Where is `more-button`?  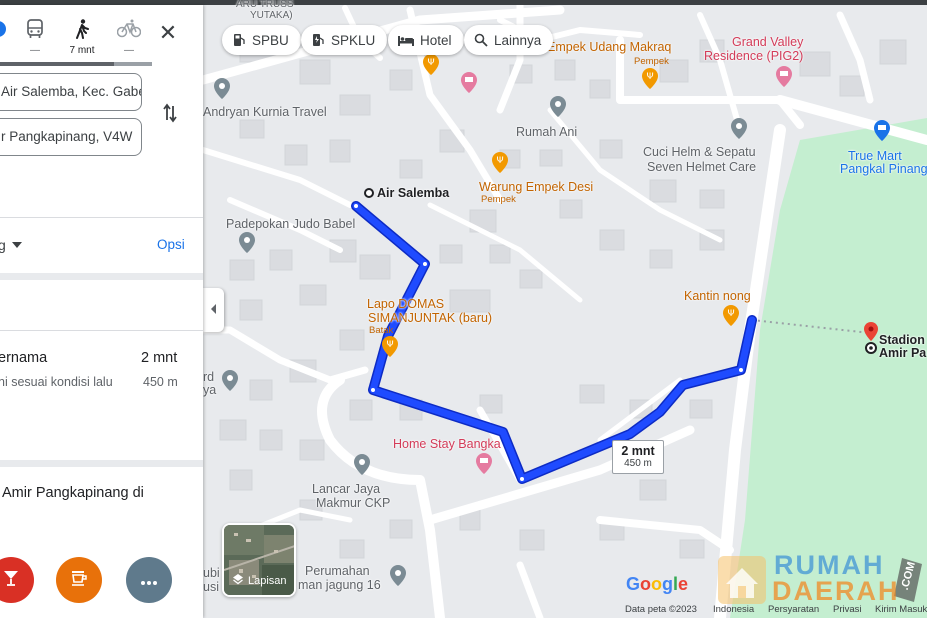
more-button is located at coordinates (149, 580).